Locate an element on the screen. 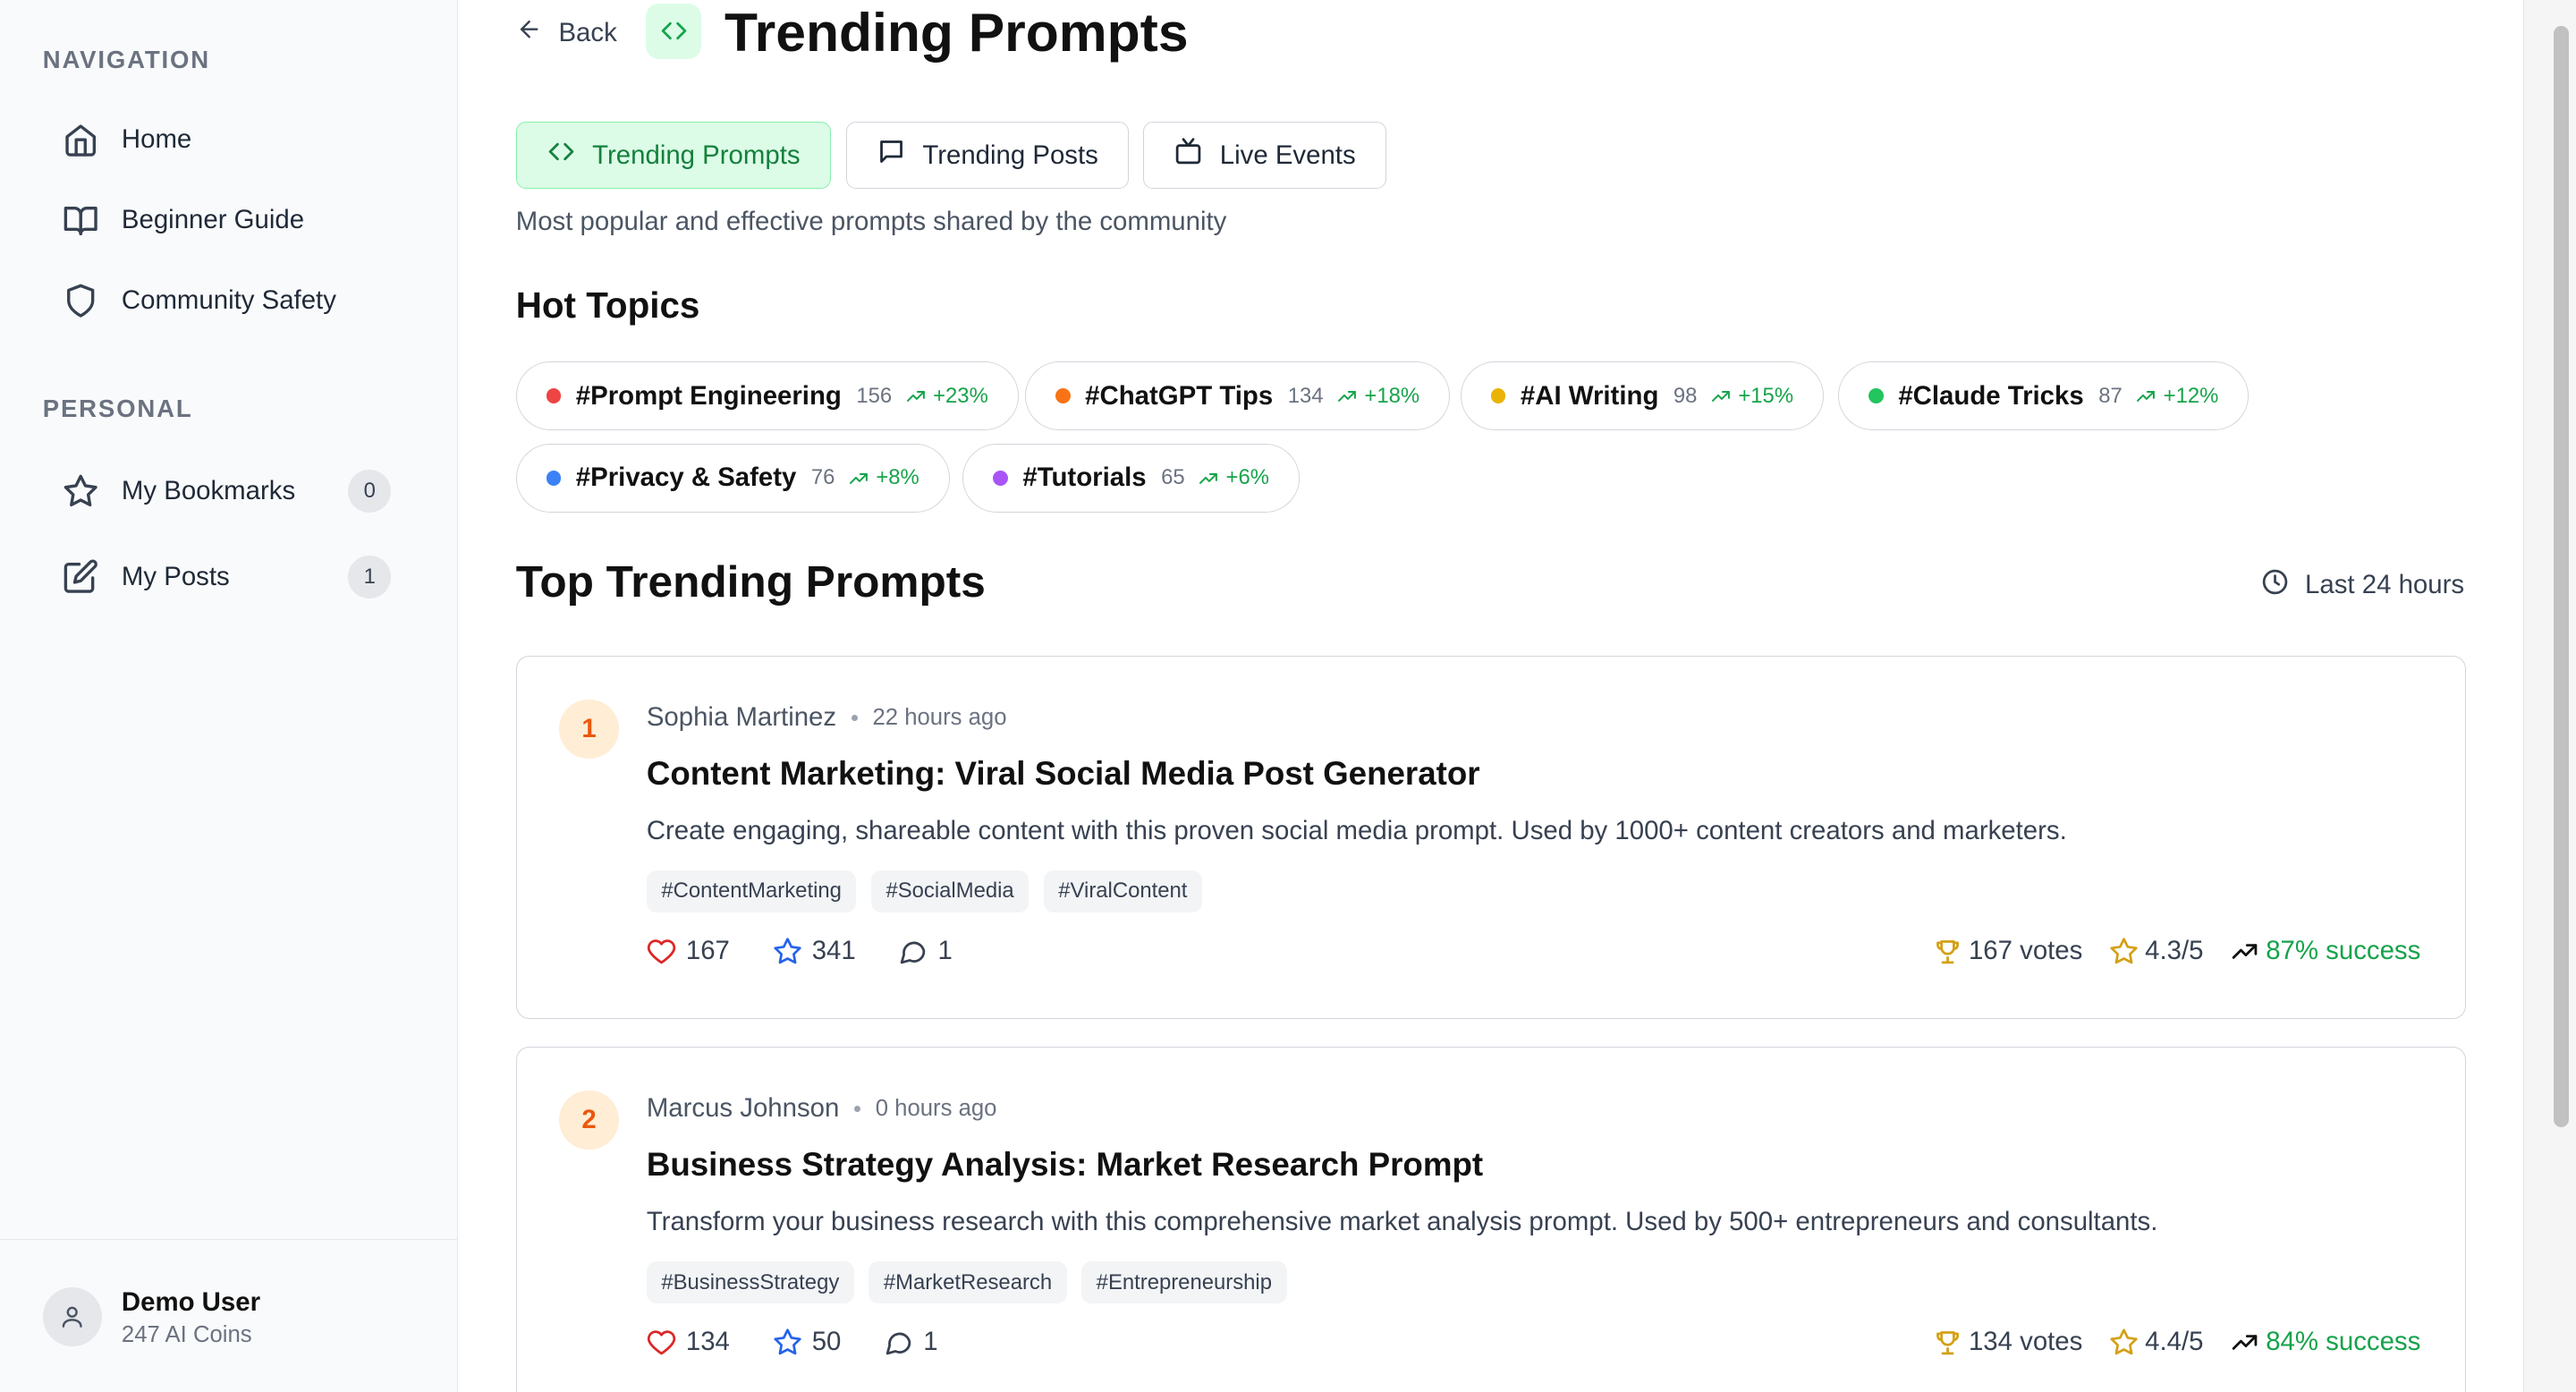 The width and height of the screenshot is (2576, 1392). topic-chip: #Tutorials 65 +6% is located at coordinates (1131, 478).